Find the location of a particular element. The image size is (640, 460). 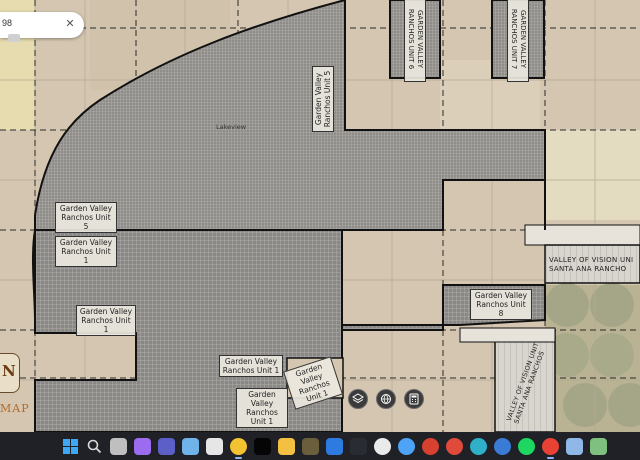

task-view-icon is located at coordinates (118, 446).